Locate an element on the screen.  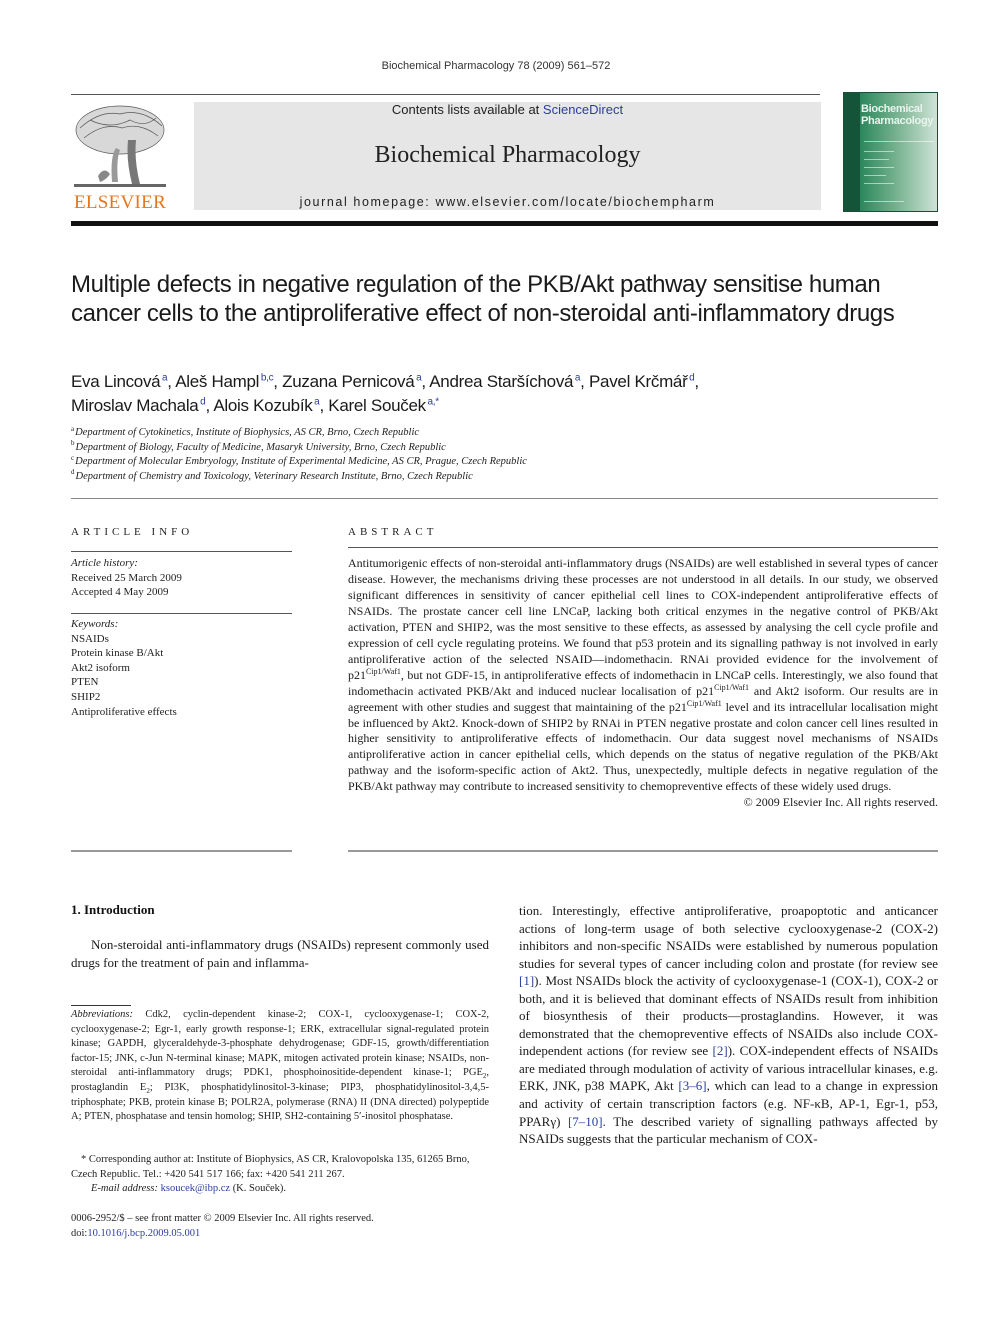
cover-title: Biochemical Pharmacology is located at coordinates (897, 115).